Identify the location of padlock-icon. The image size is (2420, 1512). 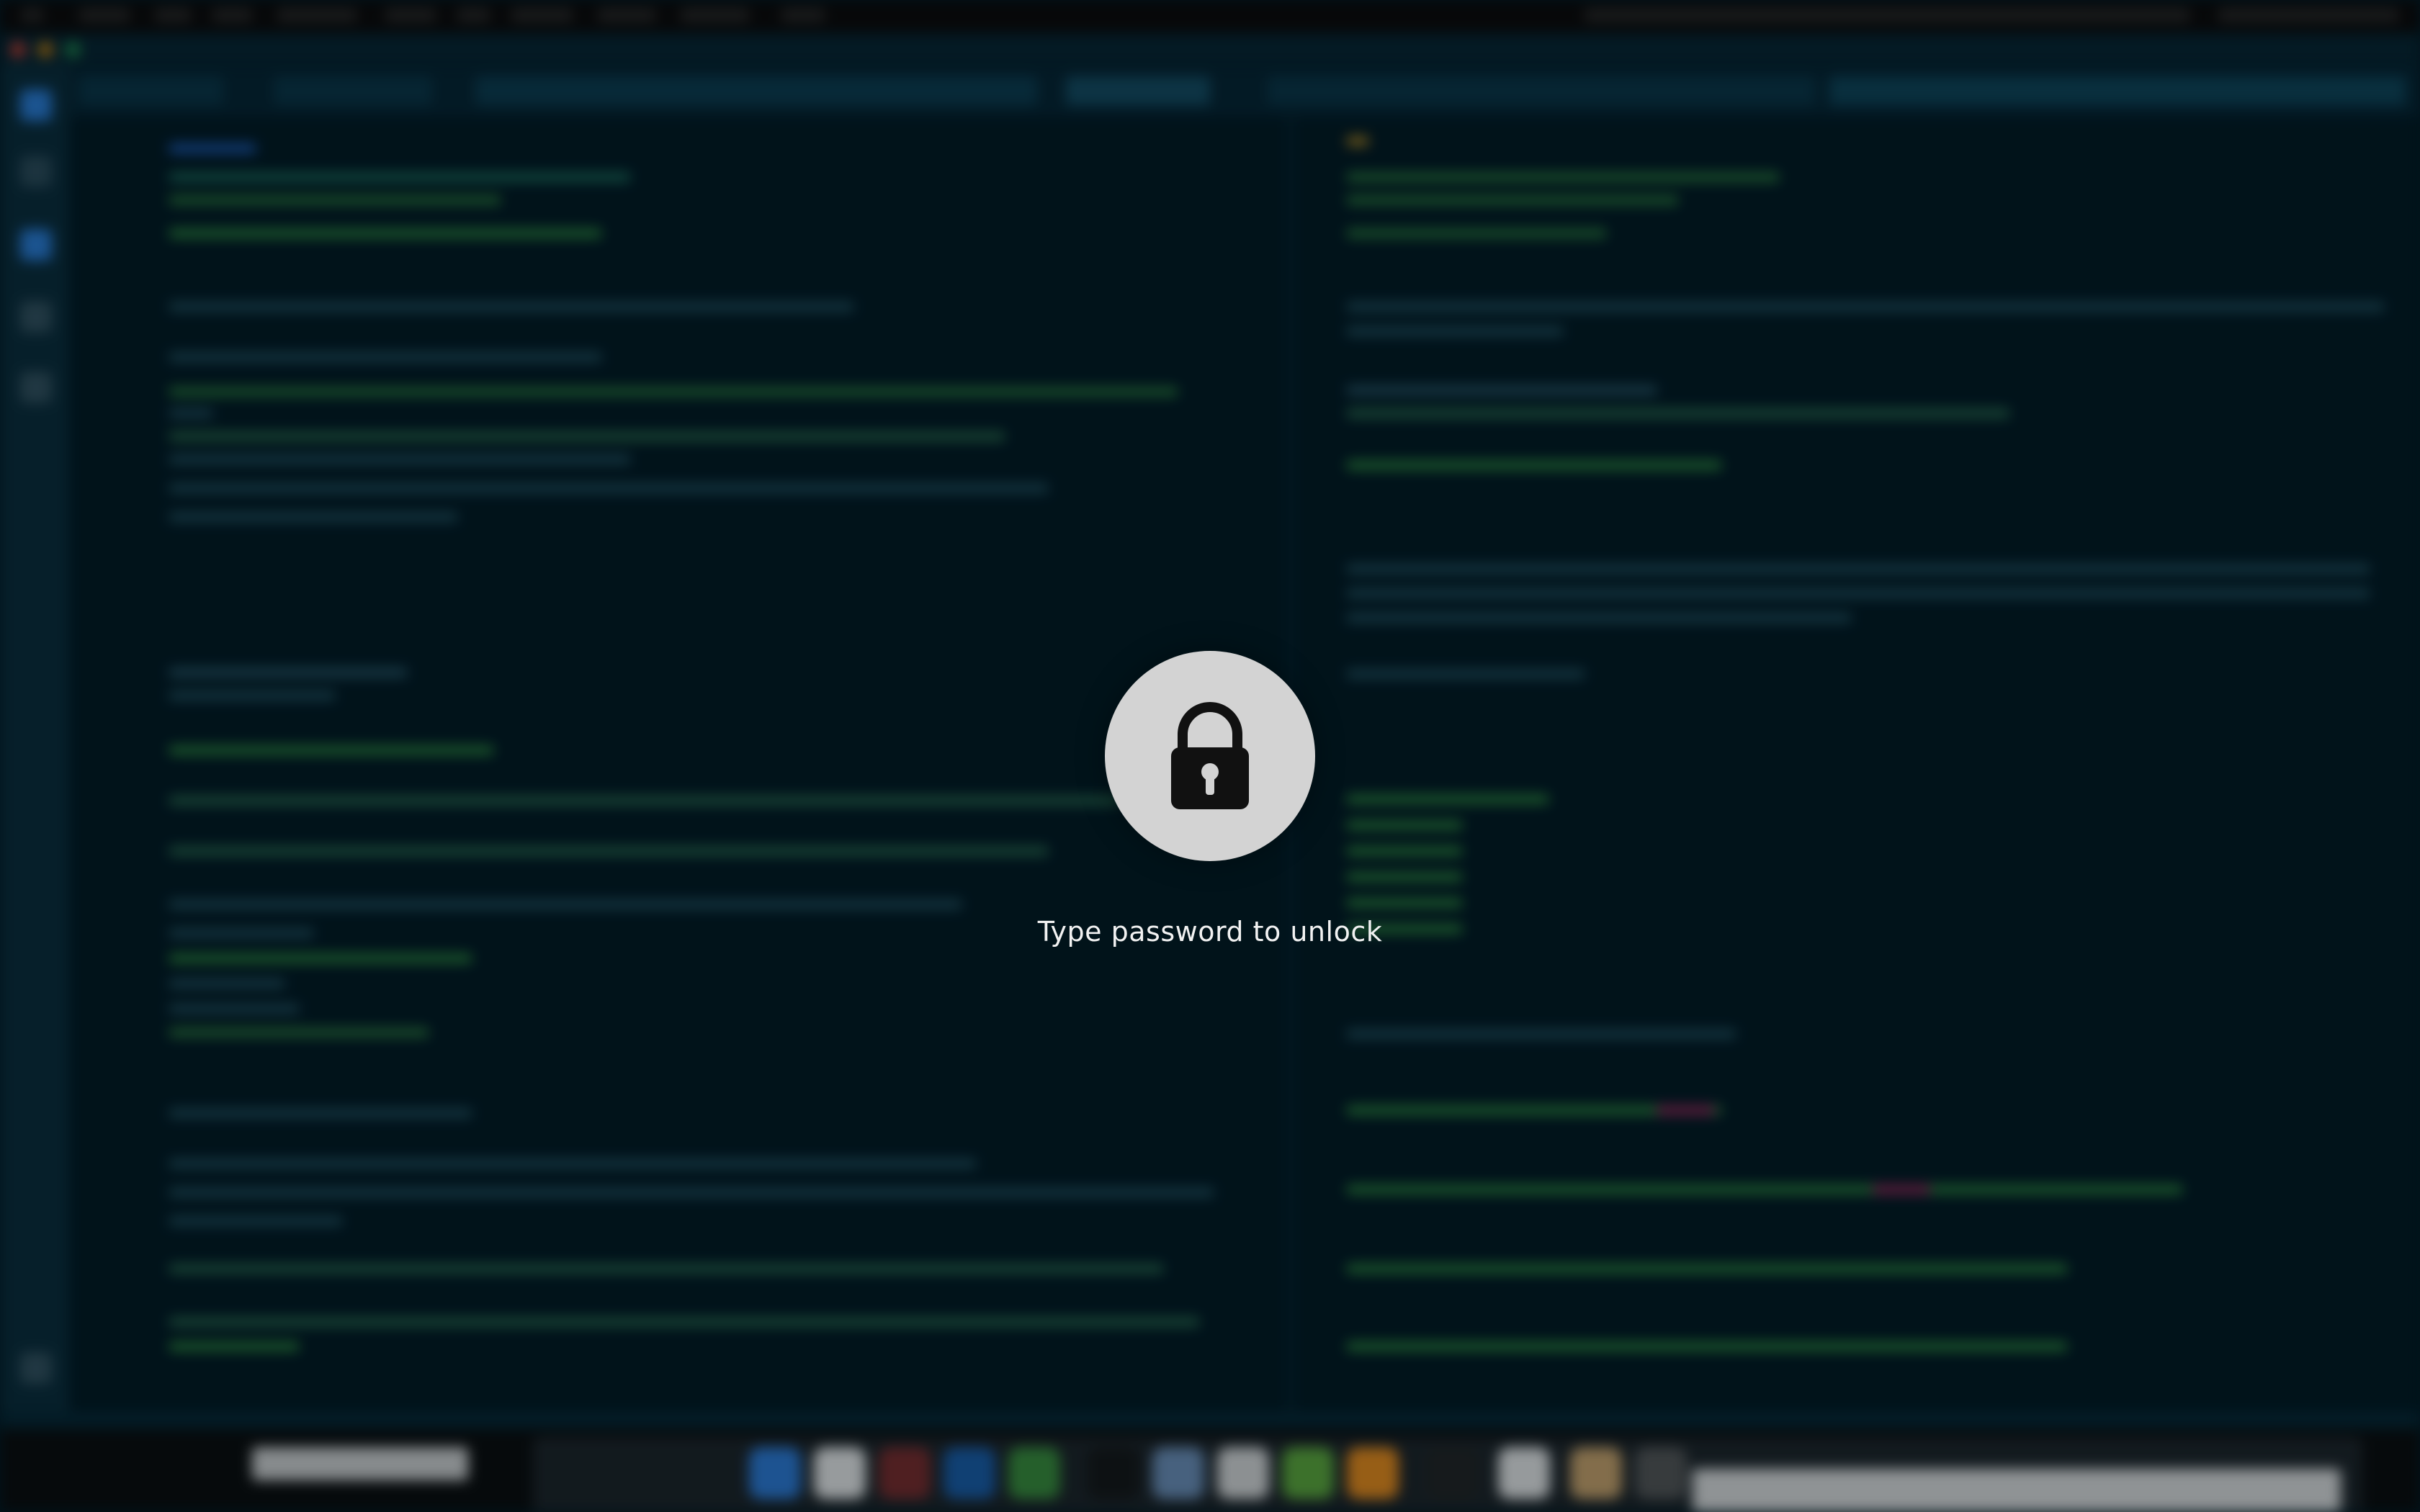
(1210, 756).